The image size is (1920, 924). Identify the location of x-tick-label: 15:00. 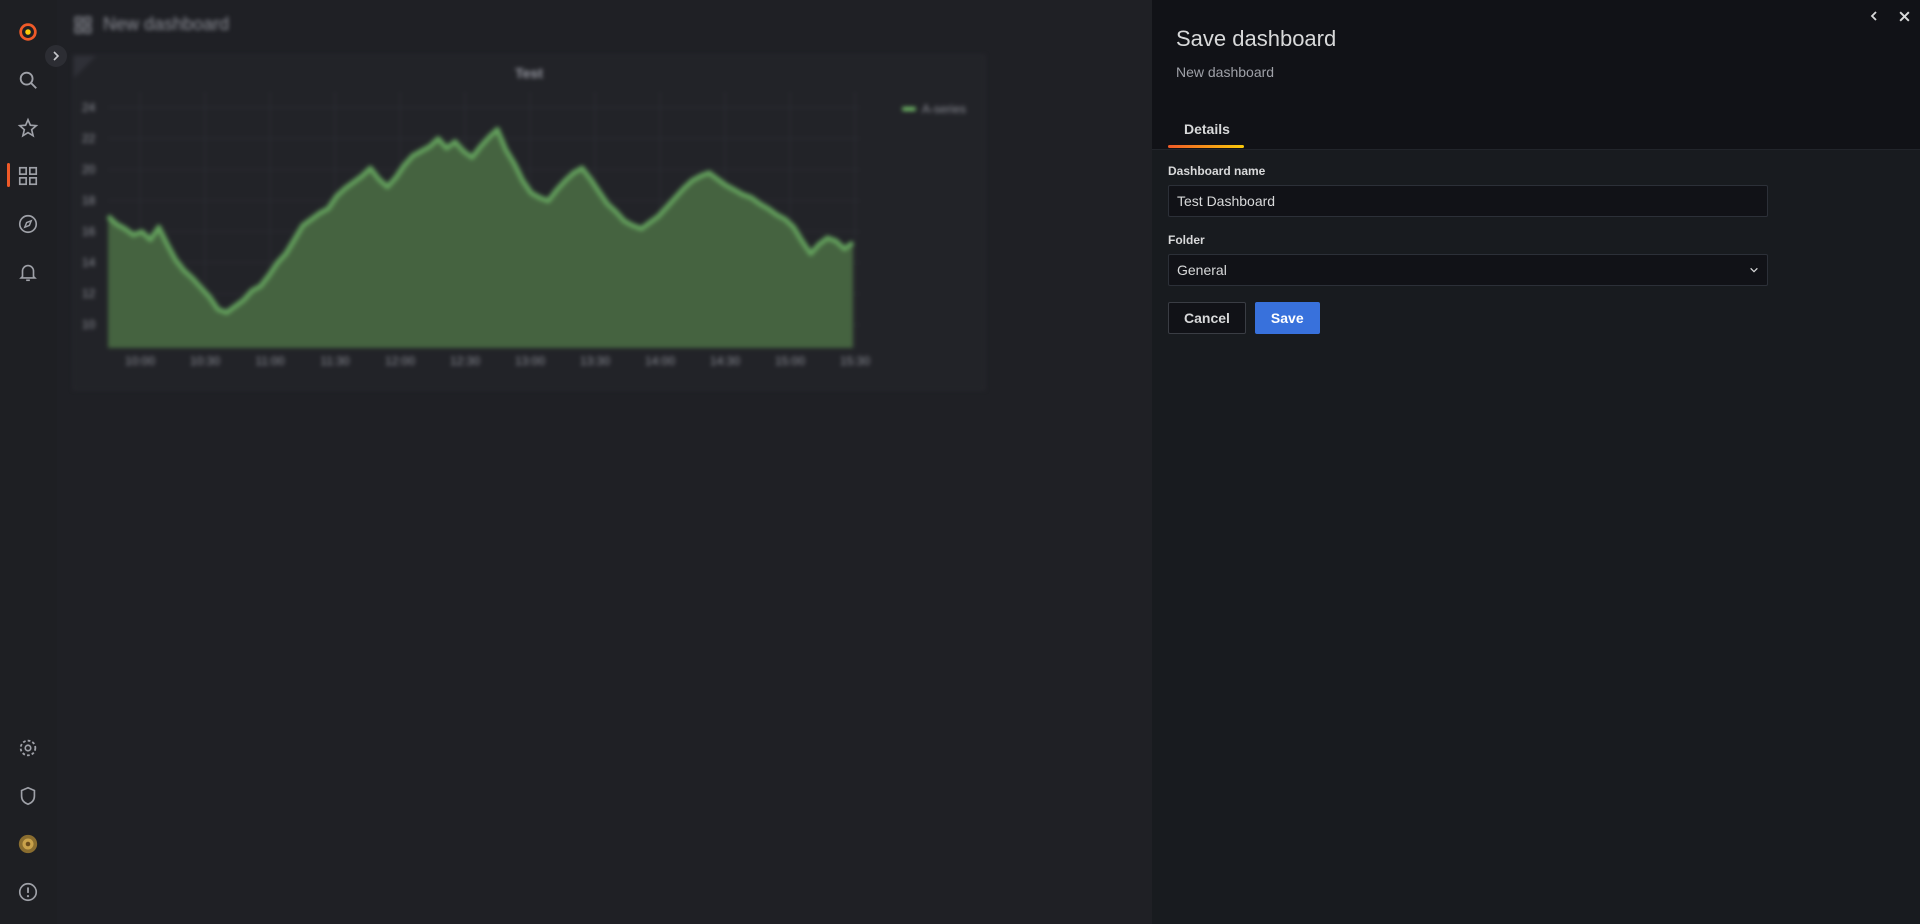
(790, 361).